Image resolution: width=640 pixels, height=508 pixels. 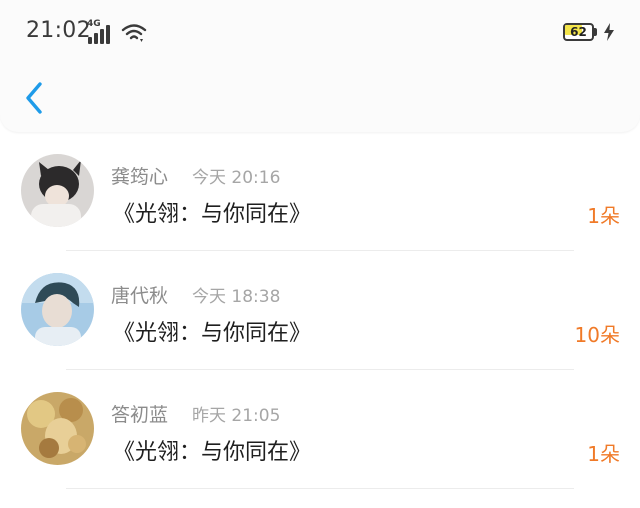 I want to click on status-time: 21:02, so click(x=58, y=30).